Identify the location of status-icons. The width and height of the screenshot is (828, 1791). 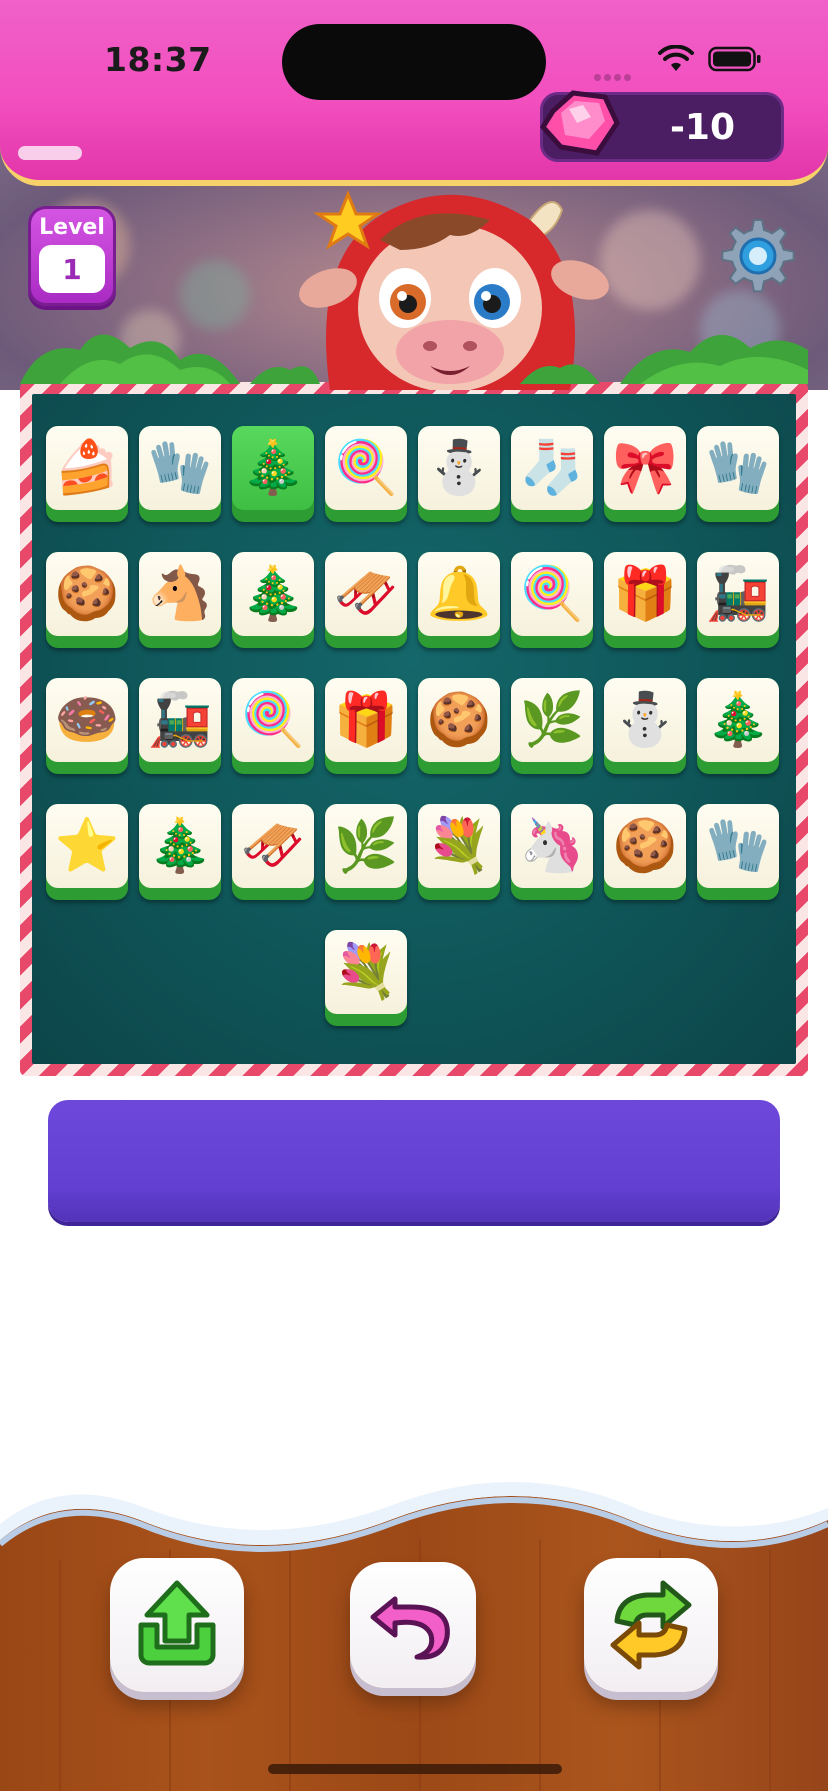
(710, 59).